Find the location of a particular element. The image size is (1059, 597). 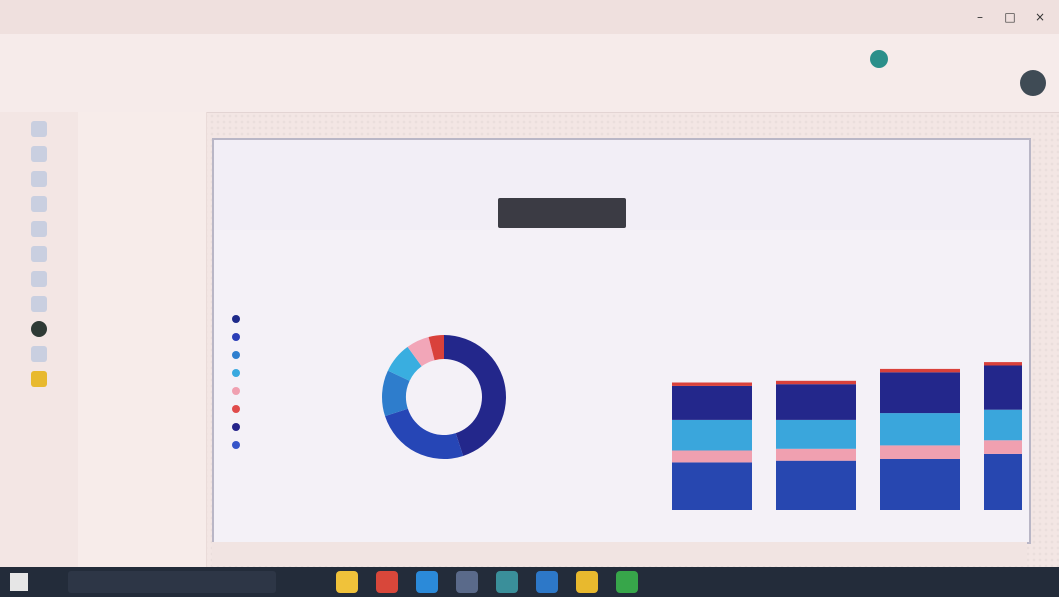

windows-start-icon is located at coordinates (19, 582).